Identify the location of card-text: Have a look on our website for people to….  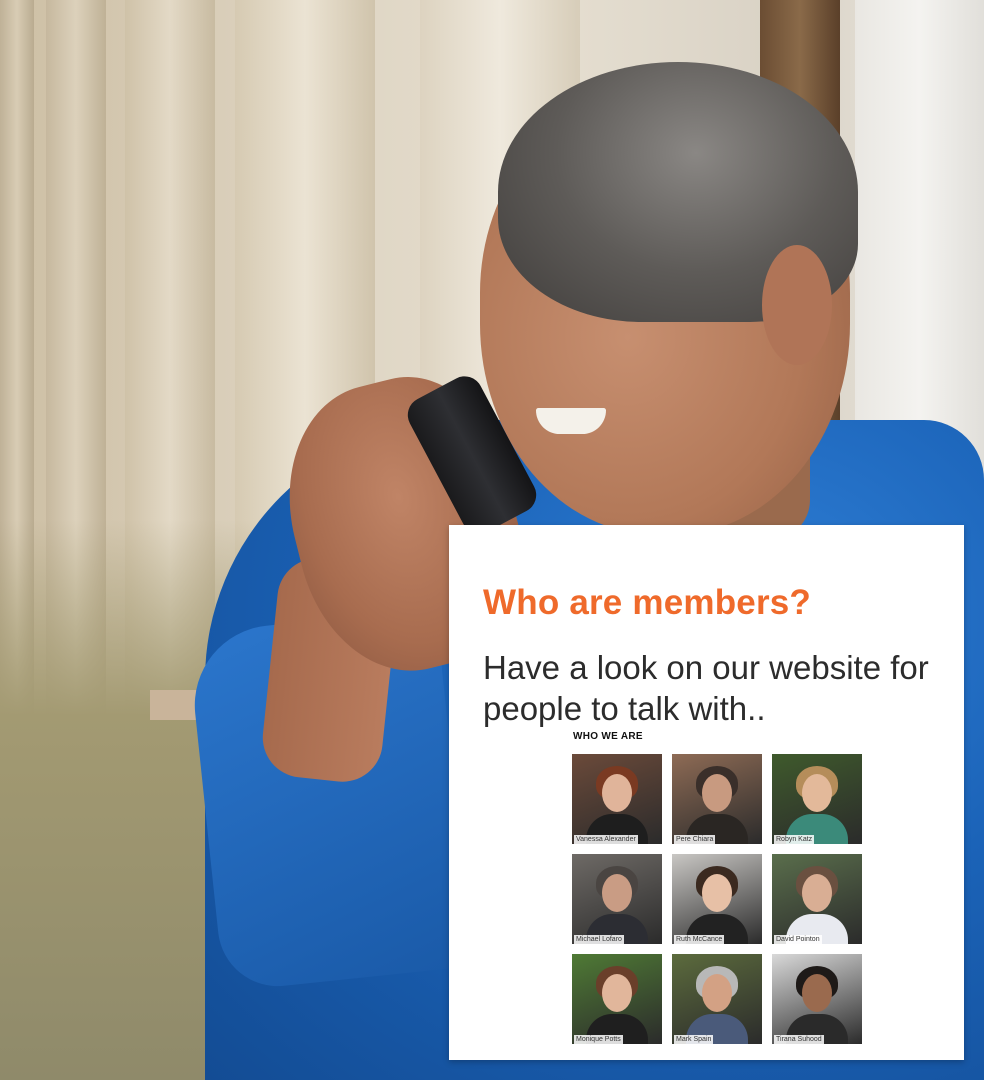
(706, 688).